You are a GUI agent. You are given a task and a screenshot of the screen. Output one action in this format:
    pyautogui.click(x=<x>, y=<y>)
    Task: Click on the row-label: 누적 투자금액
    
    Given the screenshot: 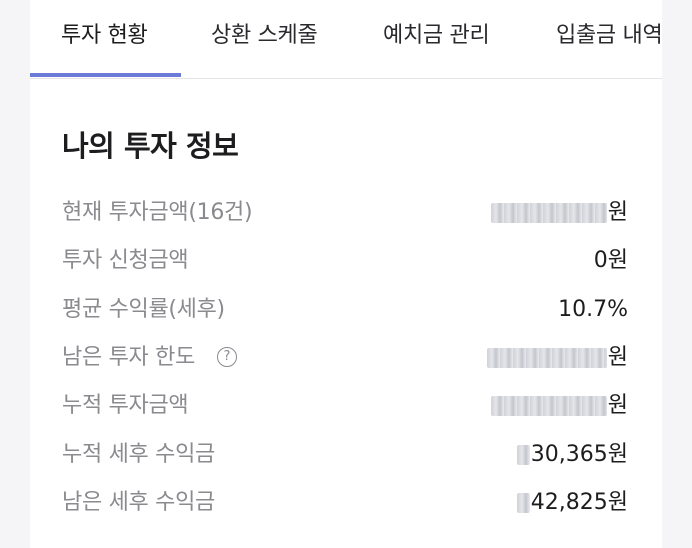 What is the action you would take?
    pyautogui.click(x=125, y=405)
    